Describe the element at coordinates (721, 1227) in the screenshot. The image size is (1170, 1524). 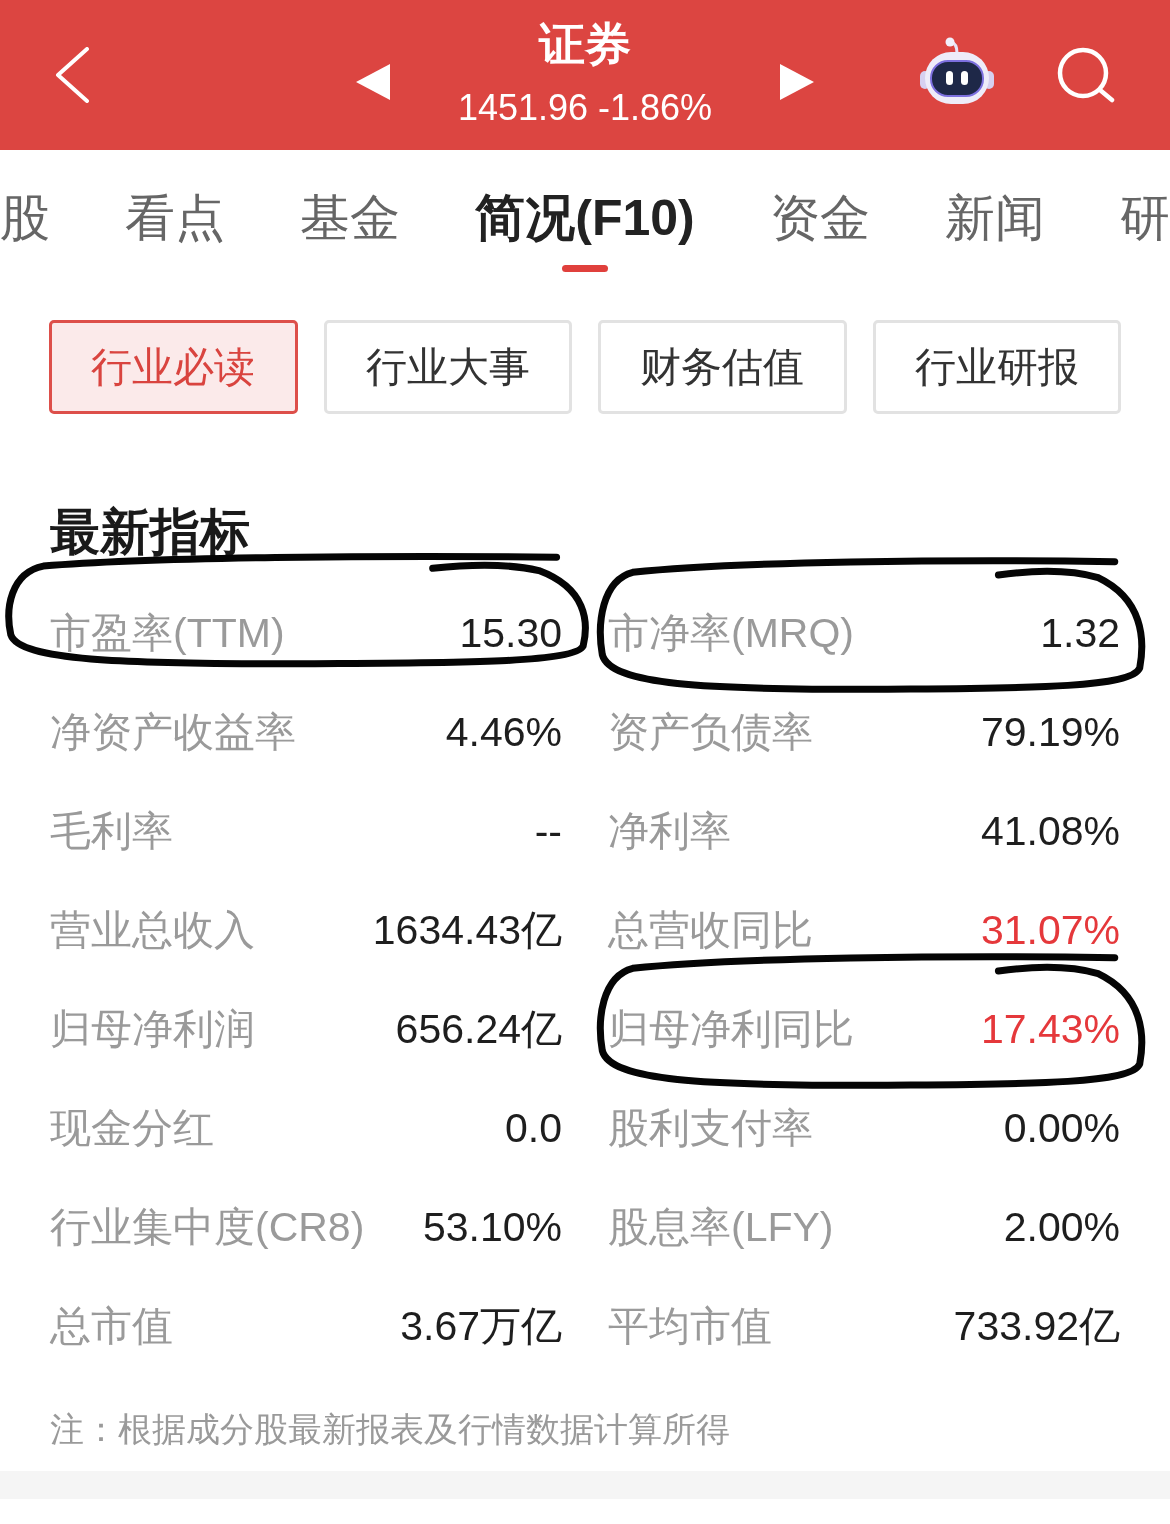
I see `metric-label: 股息率(LFY)` at that location.